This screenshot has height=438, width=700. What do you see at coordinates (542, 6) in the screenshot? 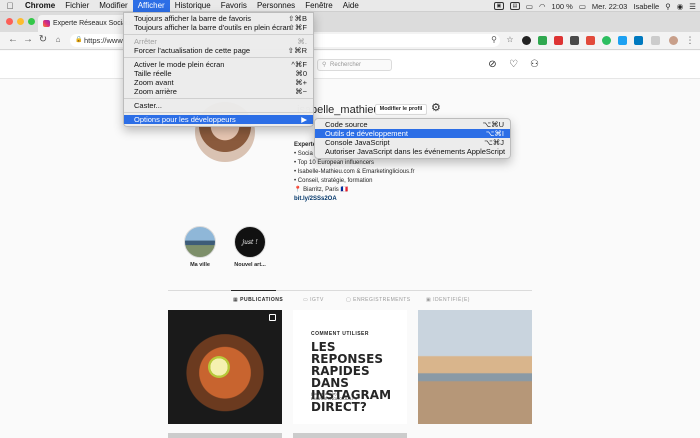
I see `wifi-icon: ◠` at bounding box center [542, 6].